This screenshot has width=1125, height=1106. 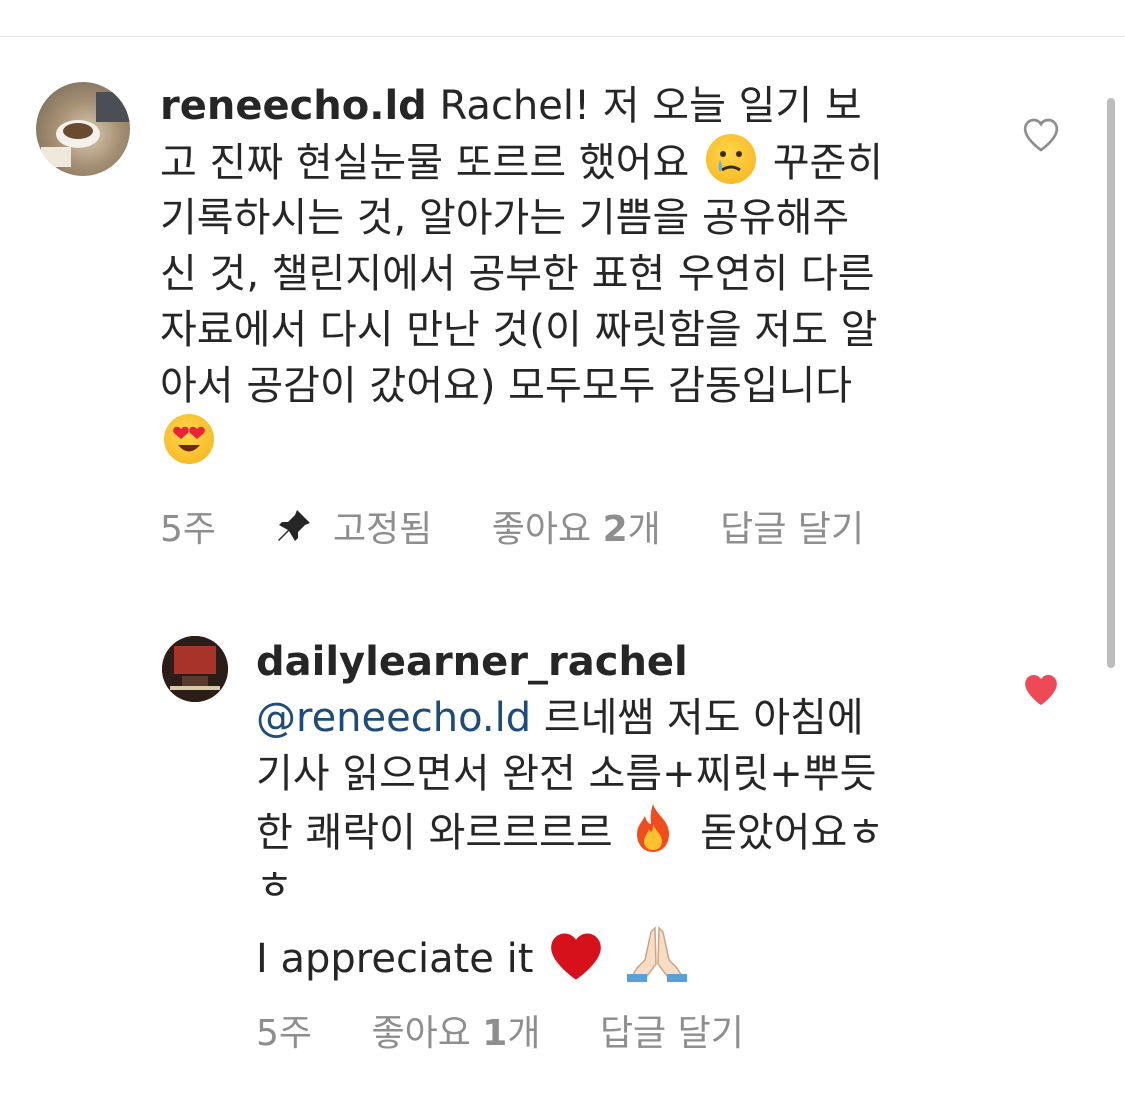 I want to click on crying-face-icon, so click(x=730, y=159).